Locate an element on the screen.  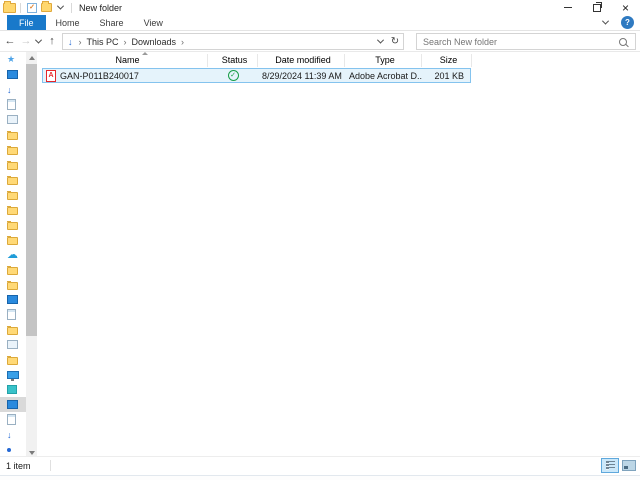
sidebar-tree is located at coordinates (13, 255).